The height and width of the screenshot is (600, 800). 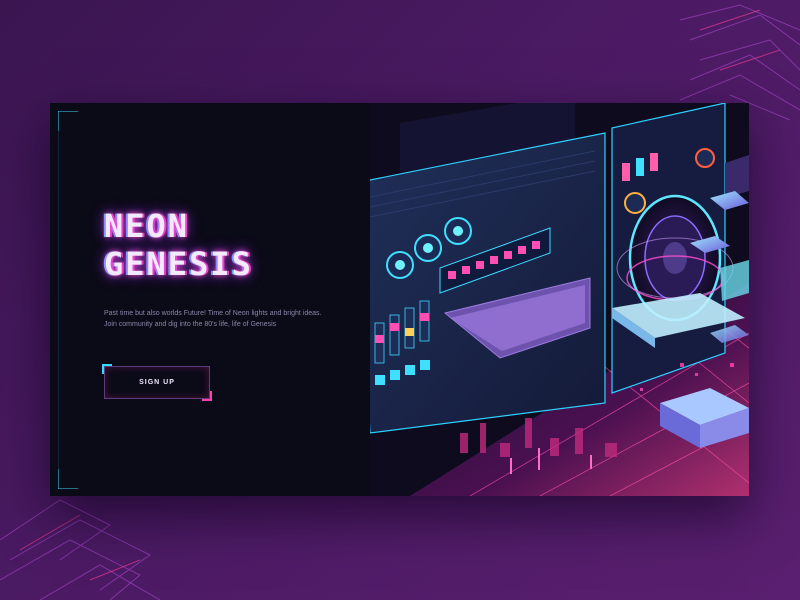 What do you see at coordinates (147, 226) in the screenshot?
I see `title-line-1: NEON` at bounding box center [147, 226].